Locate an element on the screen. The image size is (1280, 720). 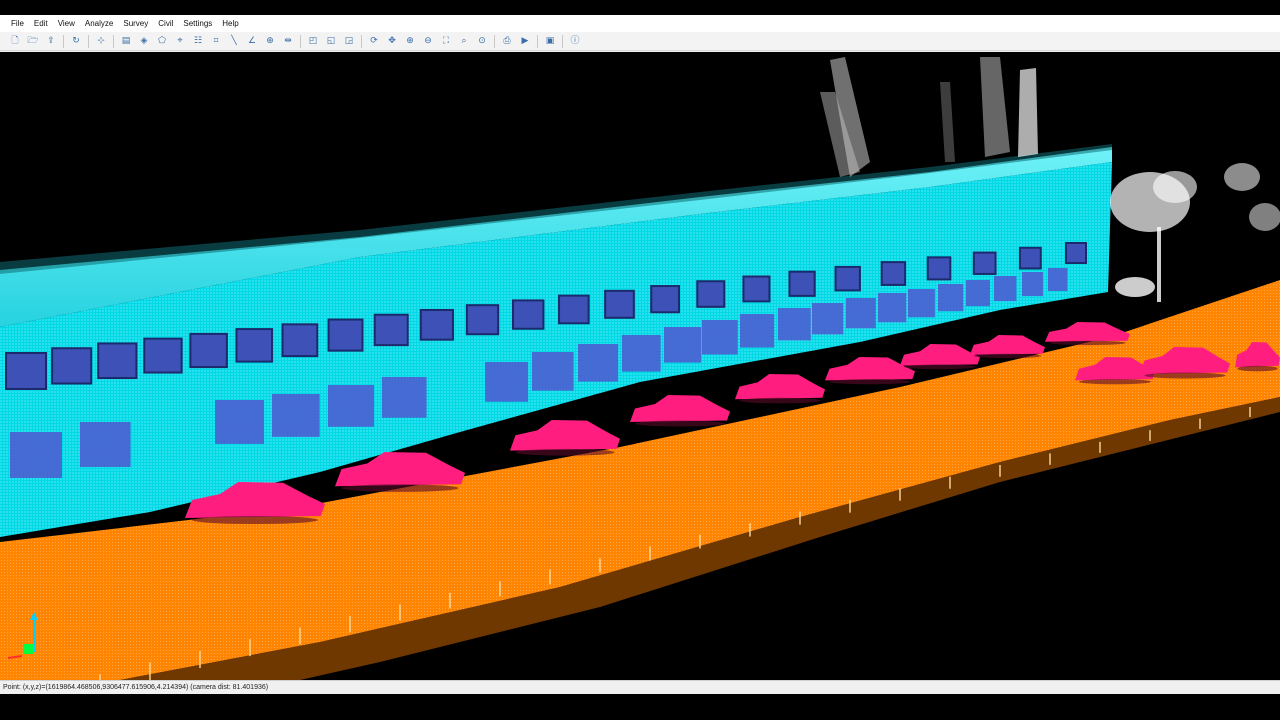
zoom-extent-icon: ⛶ is located at coordinates (446, 41).